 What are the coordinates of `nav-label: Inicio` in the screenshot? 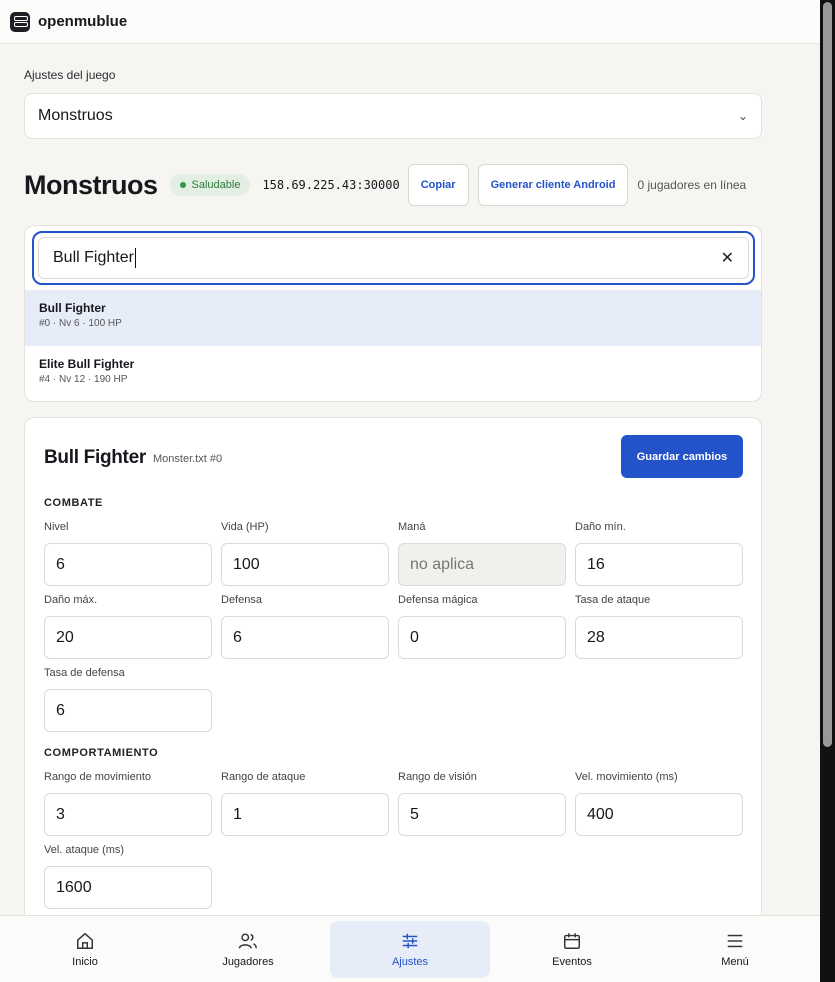 It's located at (85, 962).